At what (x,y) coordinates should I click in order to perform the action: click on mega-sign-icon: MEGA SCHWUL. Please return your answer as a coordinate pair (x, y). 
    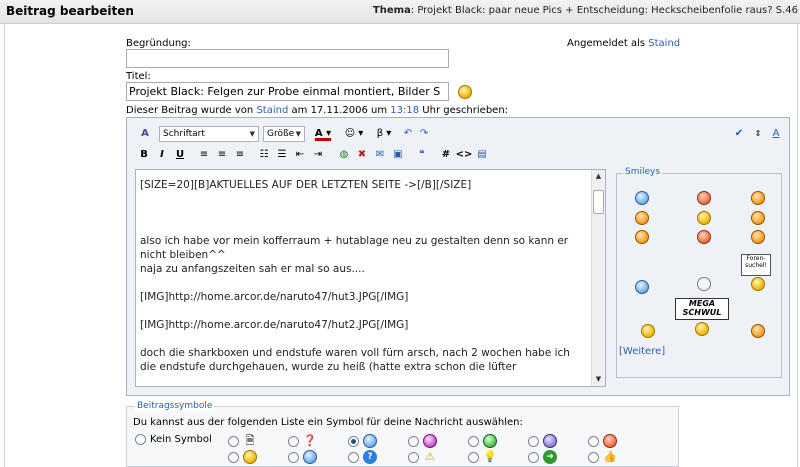
    Looking at the image, I should click on (702, 309).